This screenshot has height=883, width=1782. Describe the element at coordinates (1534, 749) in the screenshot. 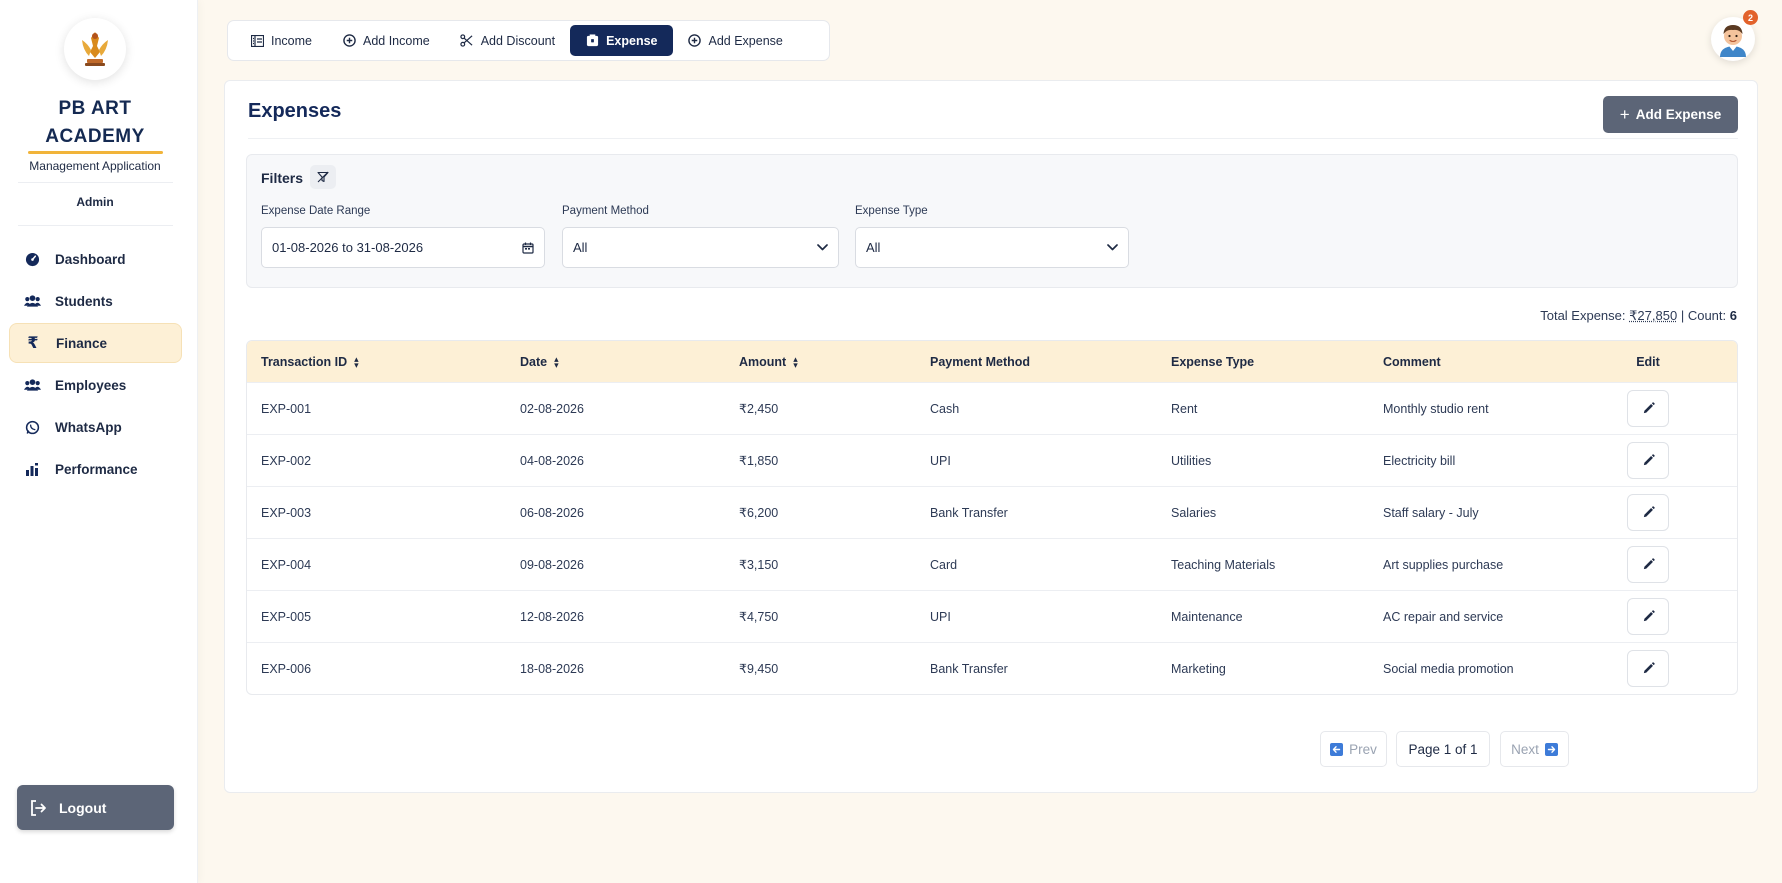

I see `next-page-button: Next` at that location.